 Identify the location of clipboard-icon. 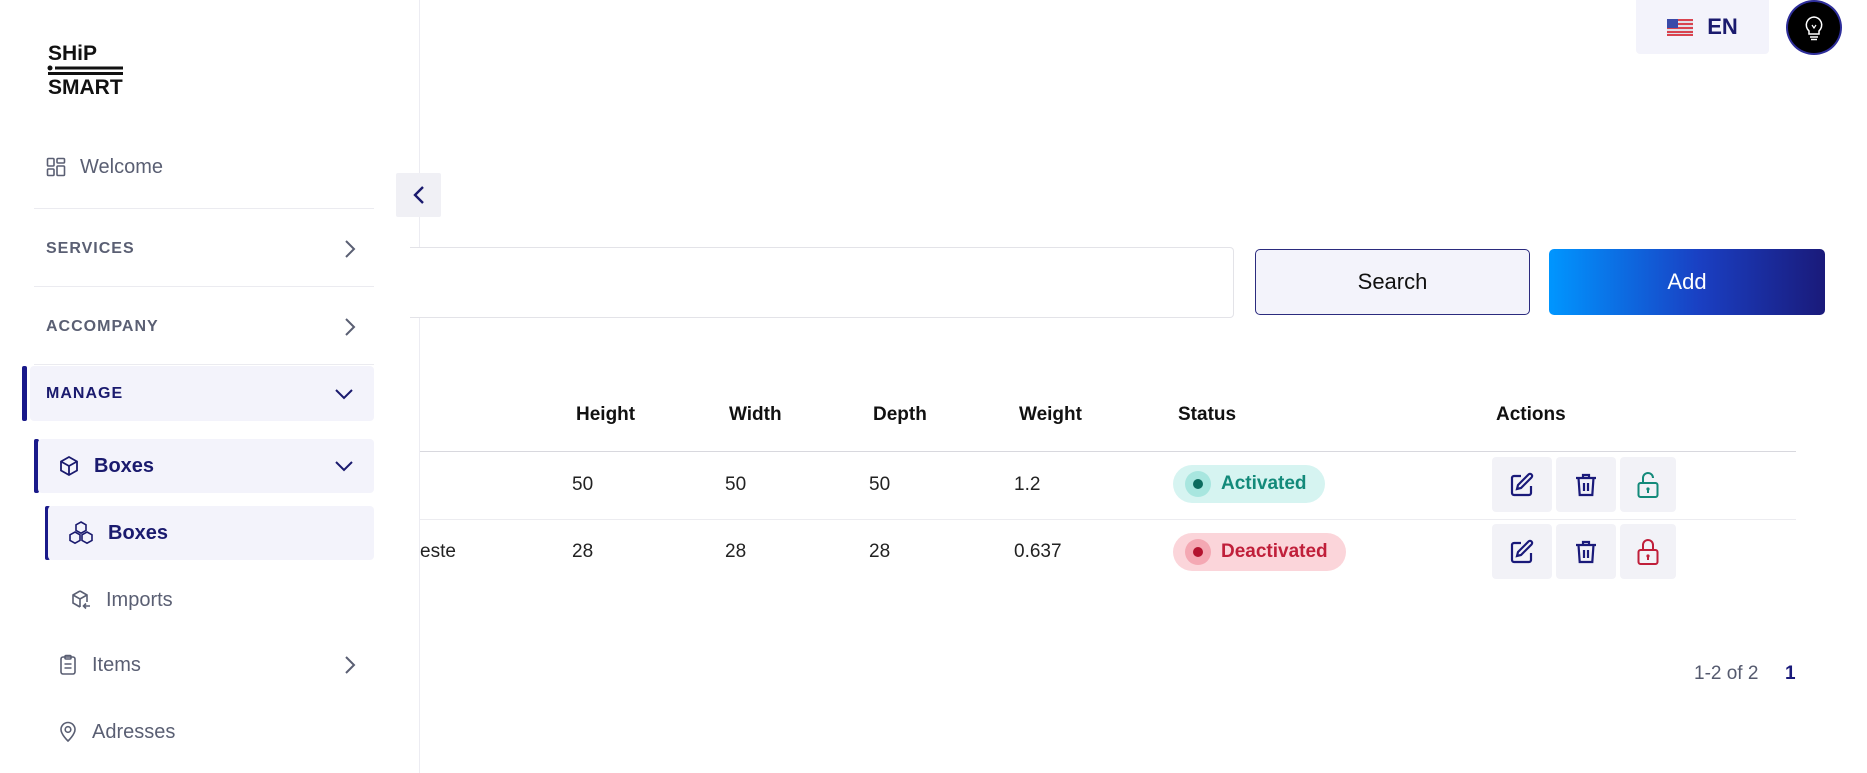
(68, 664).